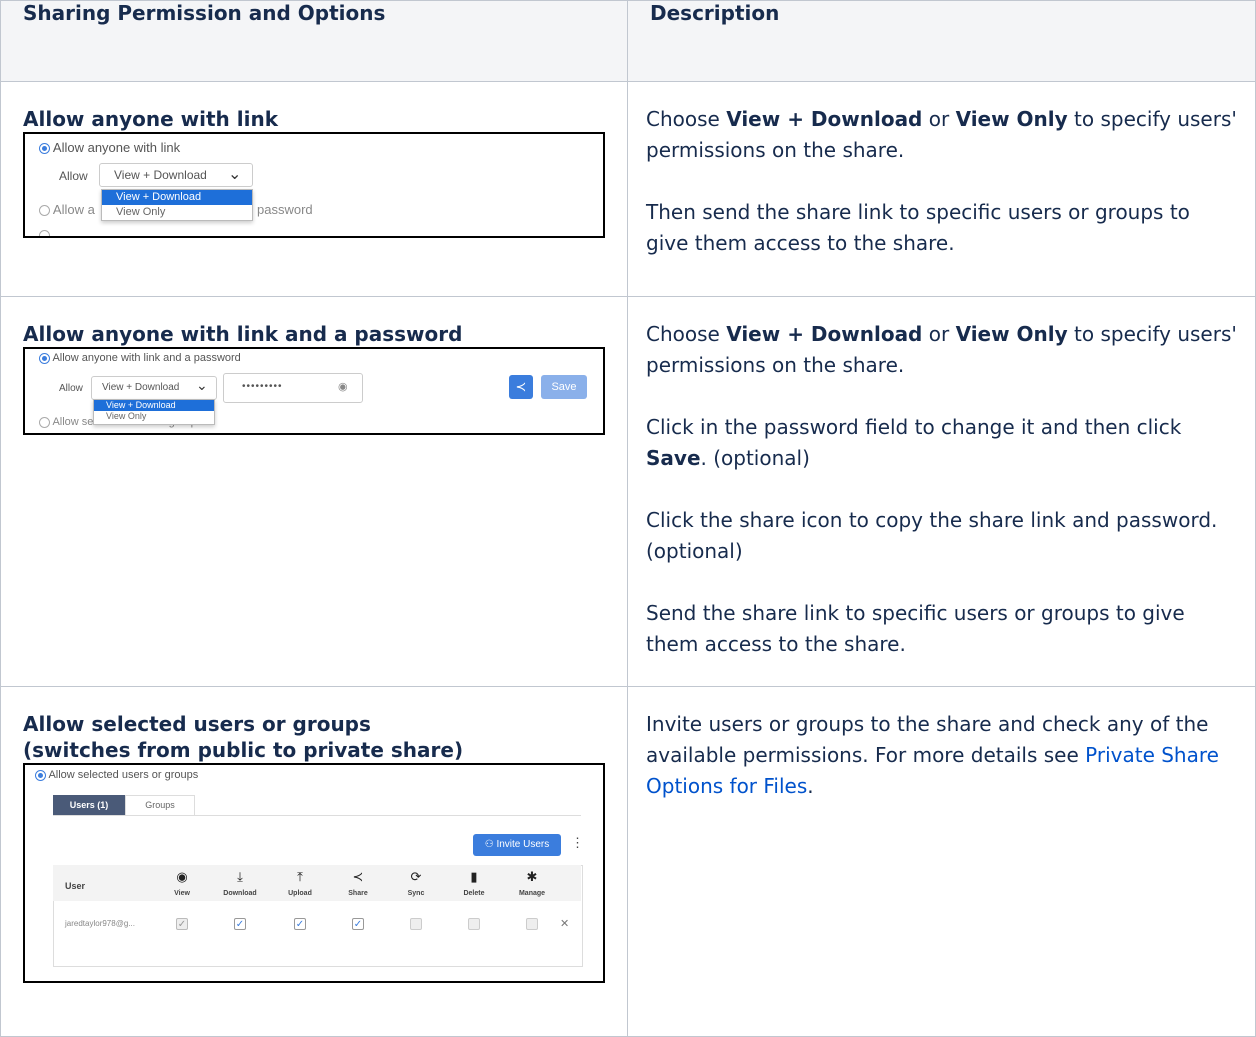  I want to click on radio-label: Allow anyone with link, so click(116, 147).